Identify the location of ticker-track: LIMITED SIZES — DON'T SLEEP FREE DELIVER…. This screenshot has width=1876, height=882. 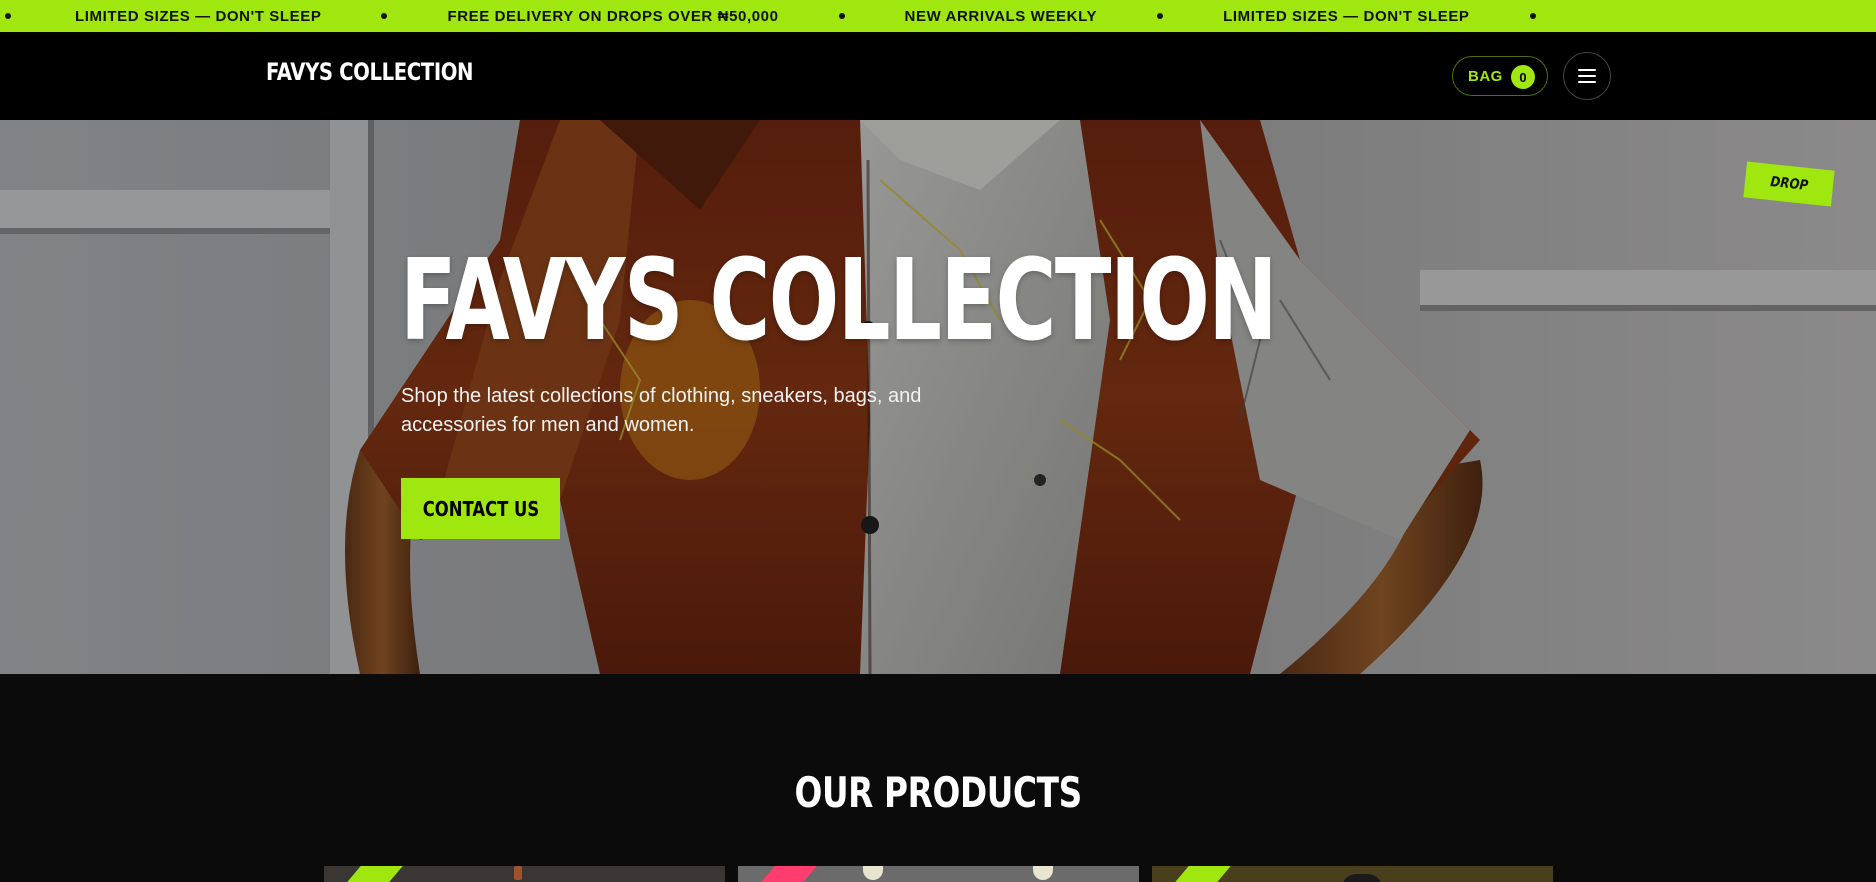
(798, 16).